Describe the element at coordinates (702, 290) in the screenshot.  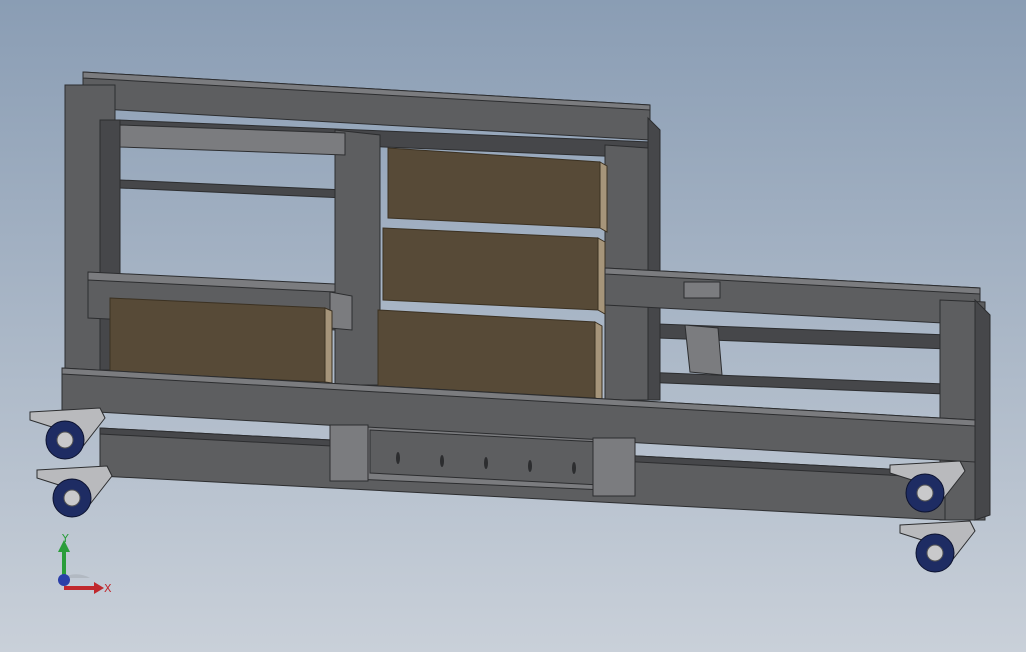
I see `ext-latch` at that location.